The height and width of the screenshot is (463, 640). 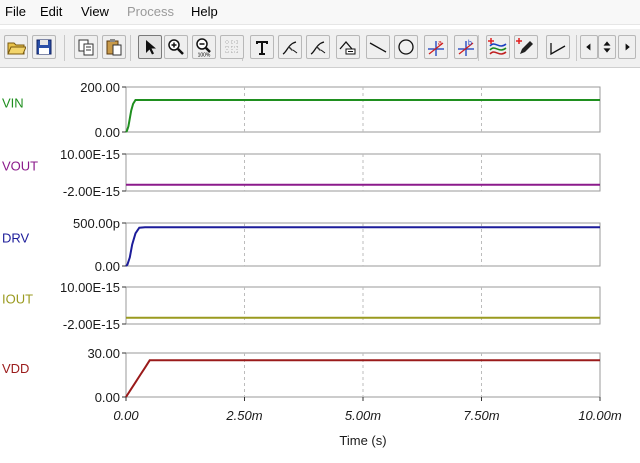 I want to click on scroll-left-icon, so click(x=588, y=47).